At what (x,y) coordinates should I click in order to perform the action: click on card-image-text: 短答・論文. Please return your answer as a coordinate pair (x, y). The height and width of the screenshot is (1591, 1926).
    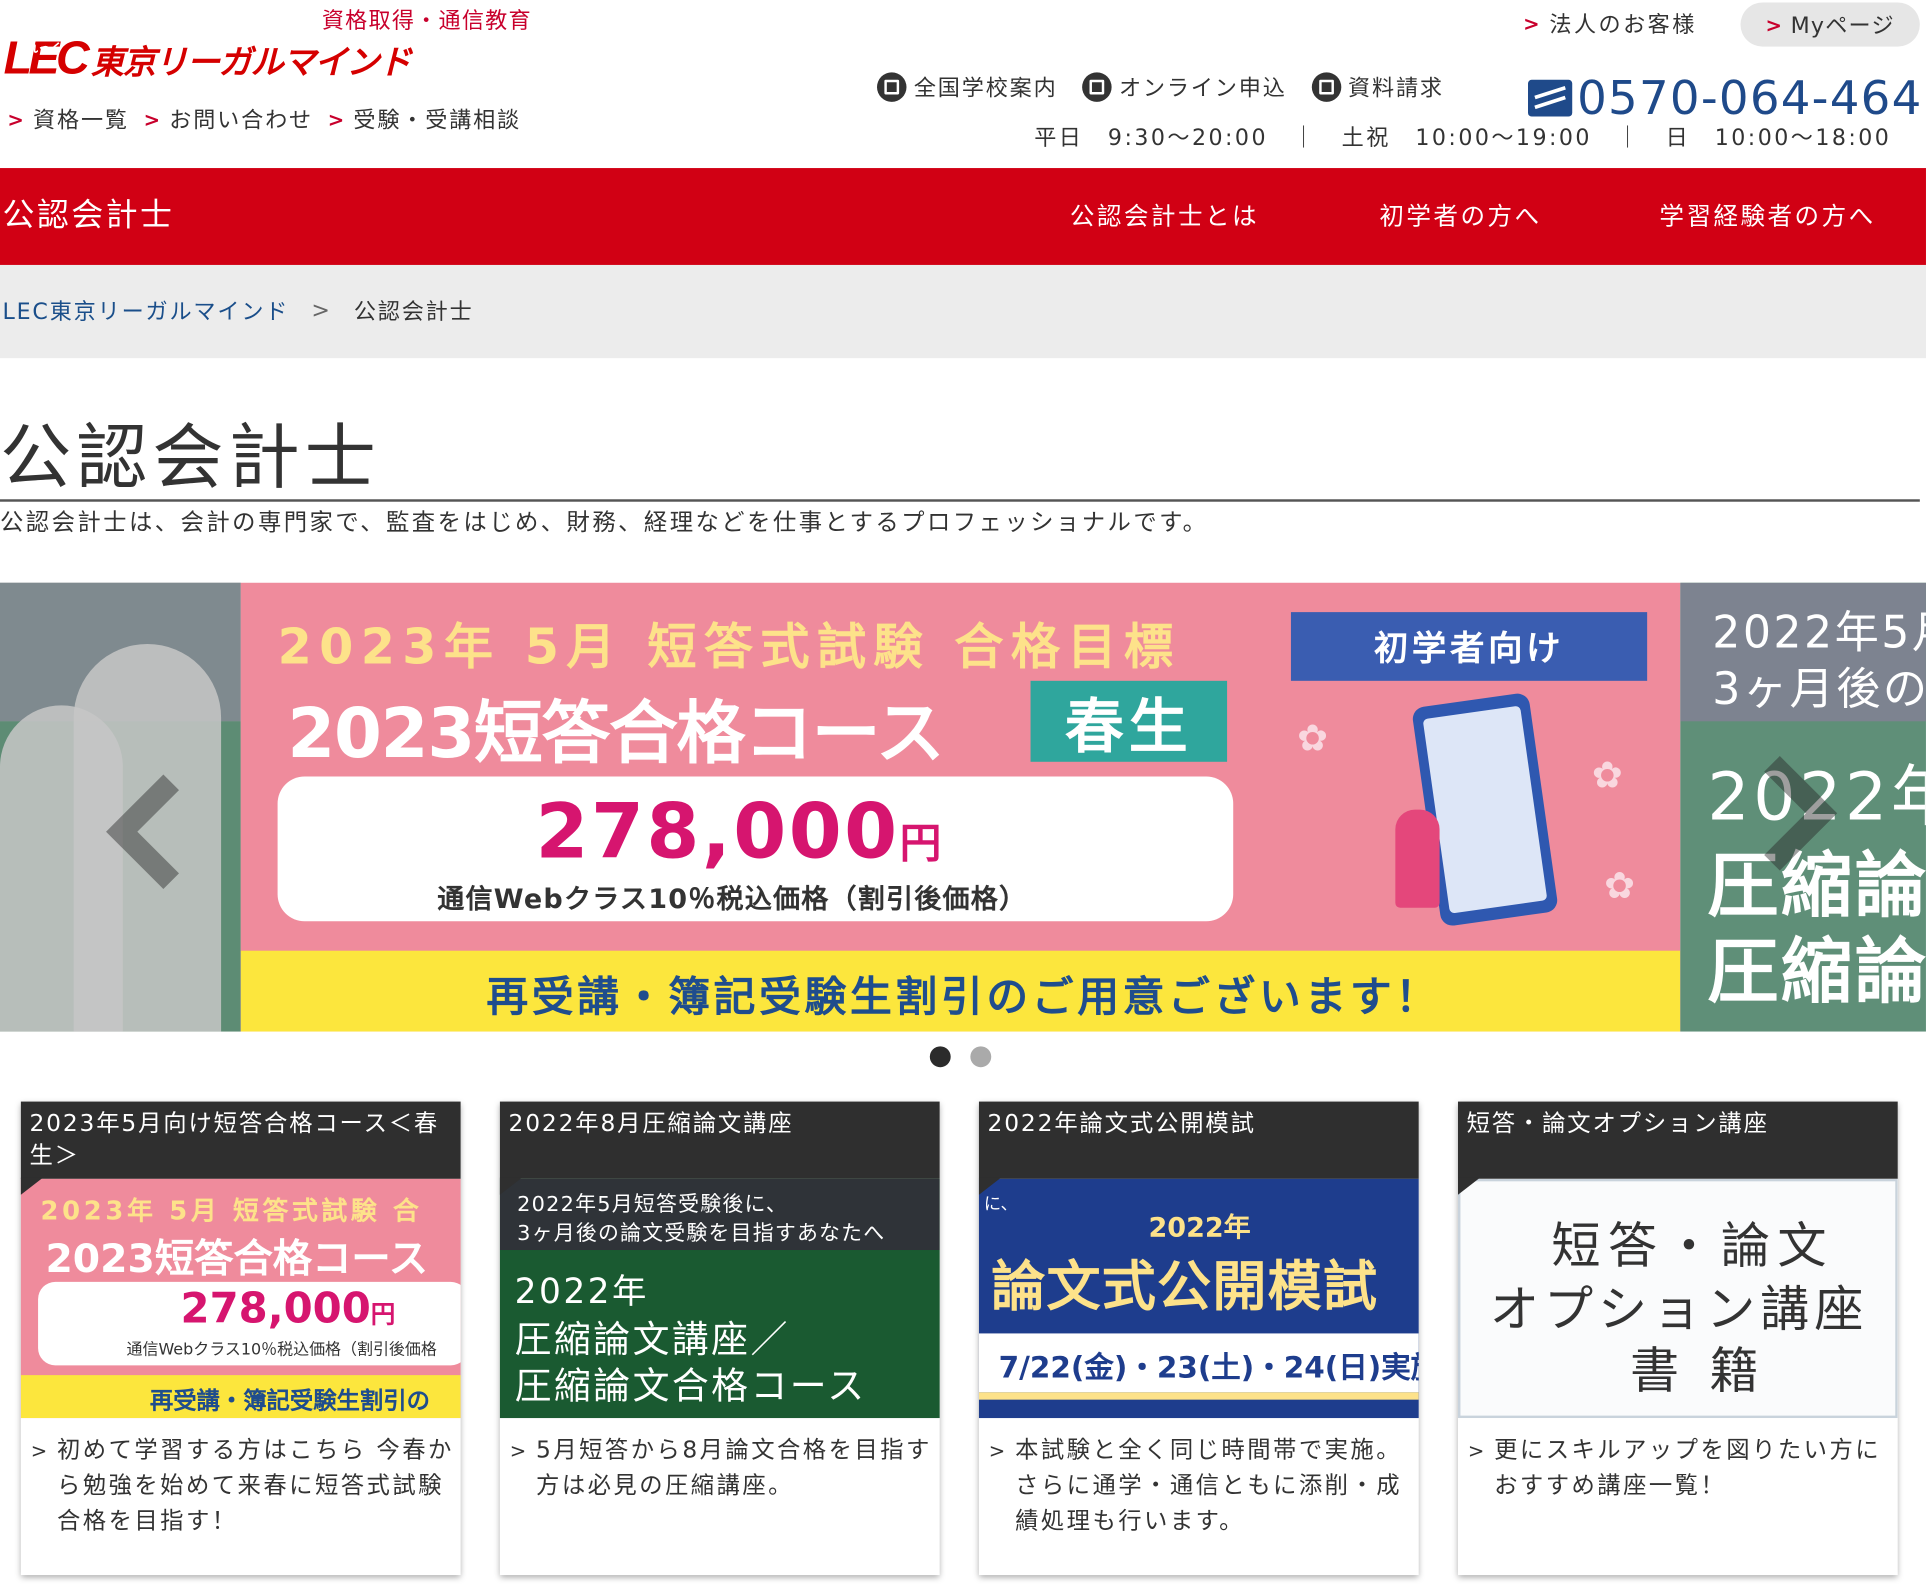
    Looking at the image, I should click on (1692, 1246).